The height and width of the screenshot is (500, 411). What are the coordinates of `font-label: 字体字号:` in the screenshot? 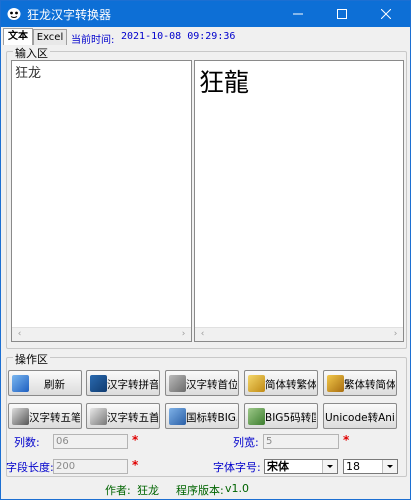 It's located at (237, 467).